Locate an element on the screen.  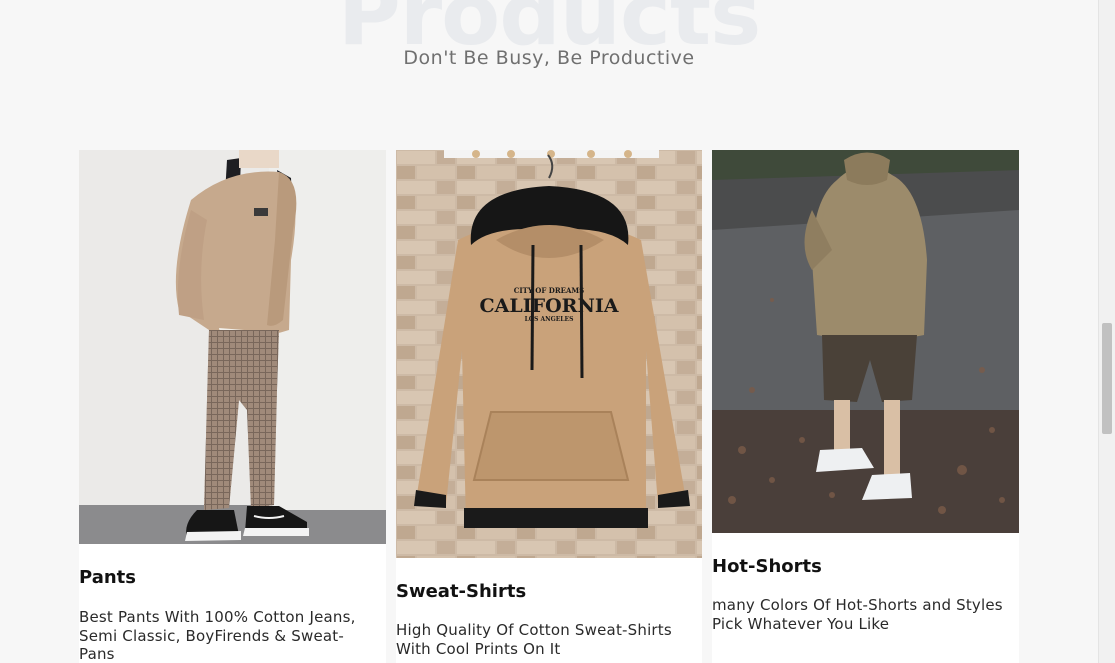
print-line-1: CITY OF DREAMS is located at coordinates (549, 290).